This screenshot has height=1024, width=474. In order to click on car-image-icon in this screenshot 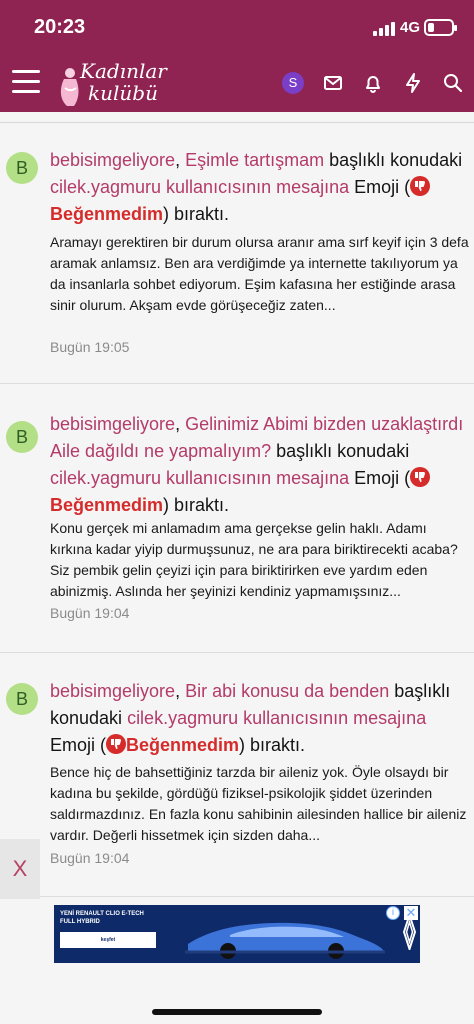, I will do `click(285, 940)`.